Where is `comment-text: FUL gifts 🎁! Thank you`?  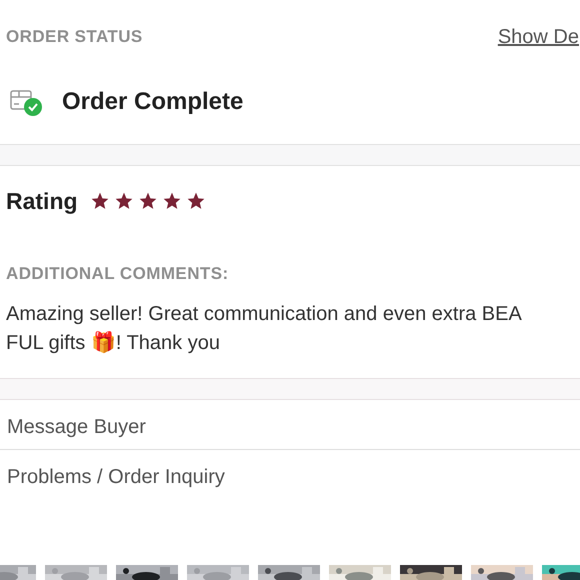 comment-text: FUL gifts 🎁! Thank you is located at coordinates (113, 343).